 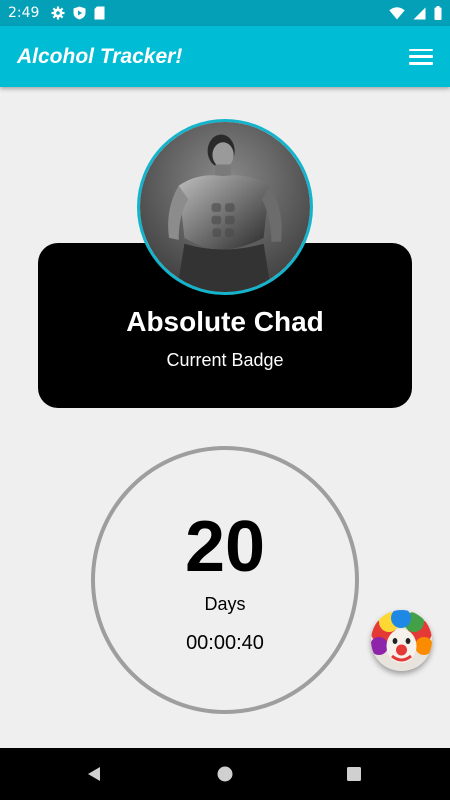 What do you see at coordinates (438, 13) in the screenshot?
I see `battery-icon` at bounding box center [438, 13].